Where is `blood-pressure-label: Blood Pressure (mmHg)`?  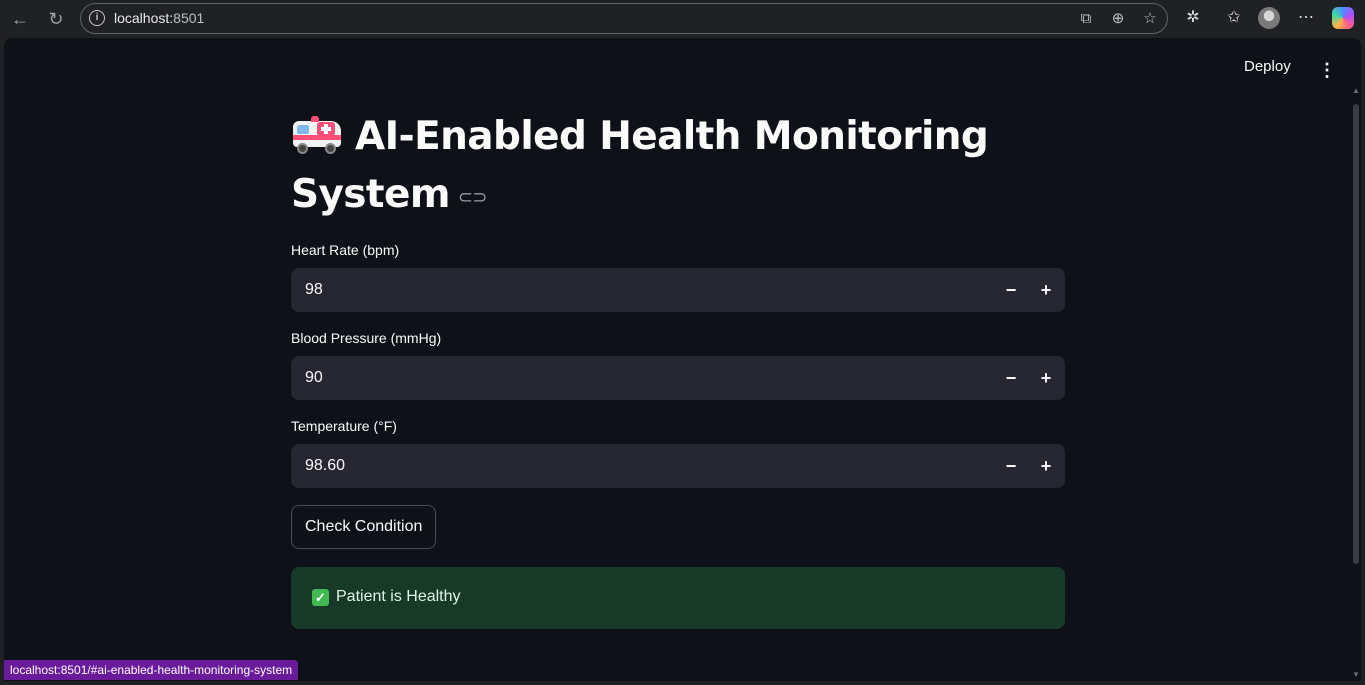
blood-pressure-label: Blood Pressure (mmHg) is located at coordinates (366, 338).